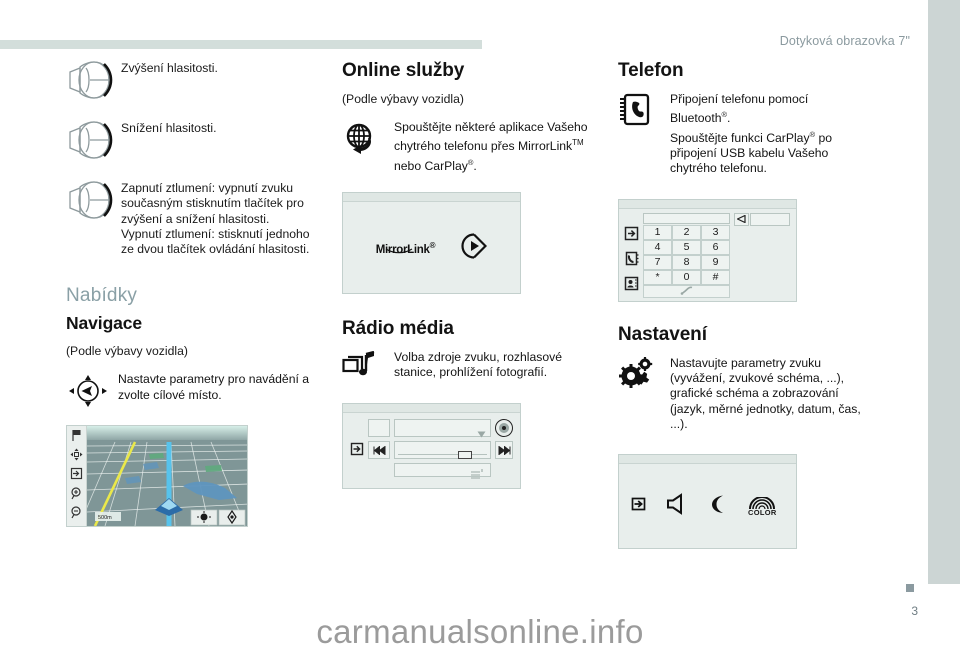 The height and width of the screenshot is (651, 960). I want to click on menus-heading: Nabídky, so click(102, 296).